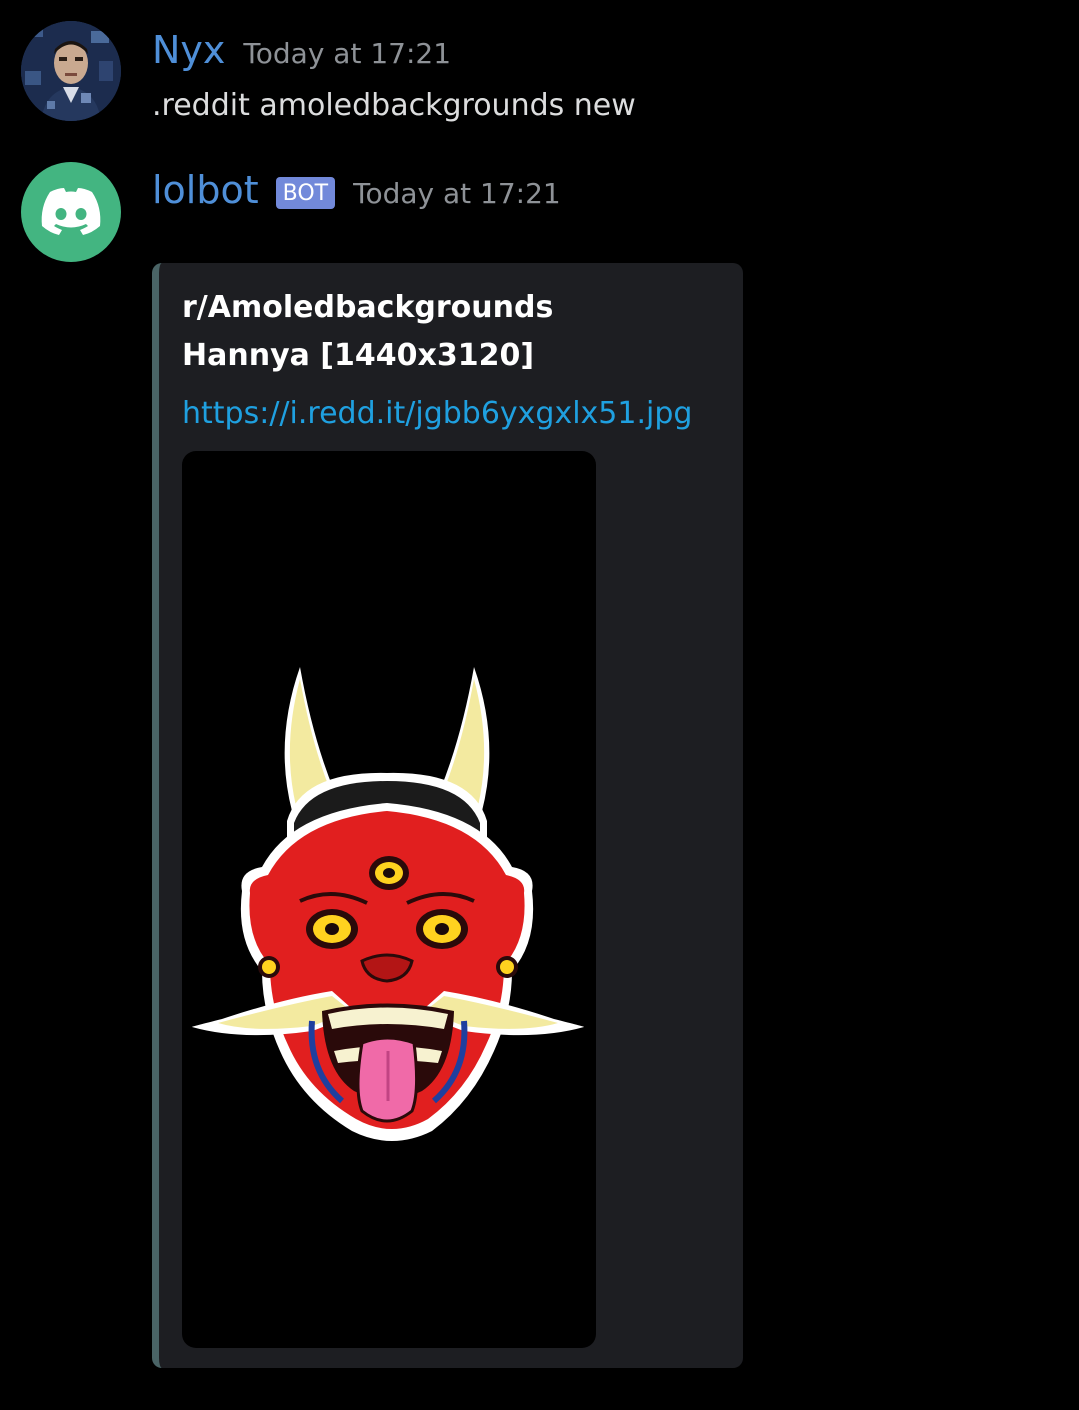 Image resolution: width=1079 pixels, height=1410 pixels. I want to click on discord-logo-icon, so click(71, 211).